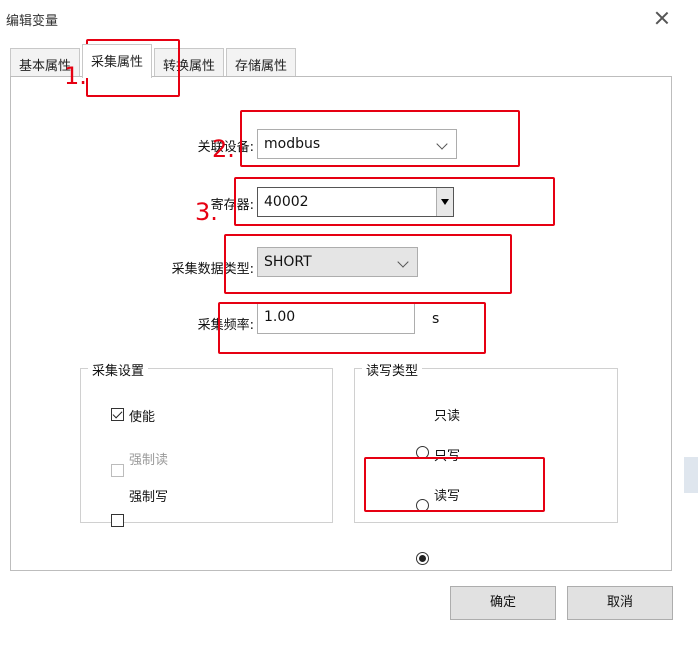  I want to click on tab-storage-properties: 存储属性, so click(261, 63).